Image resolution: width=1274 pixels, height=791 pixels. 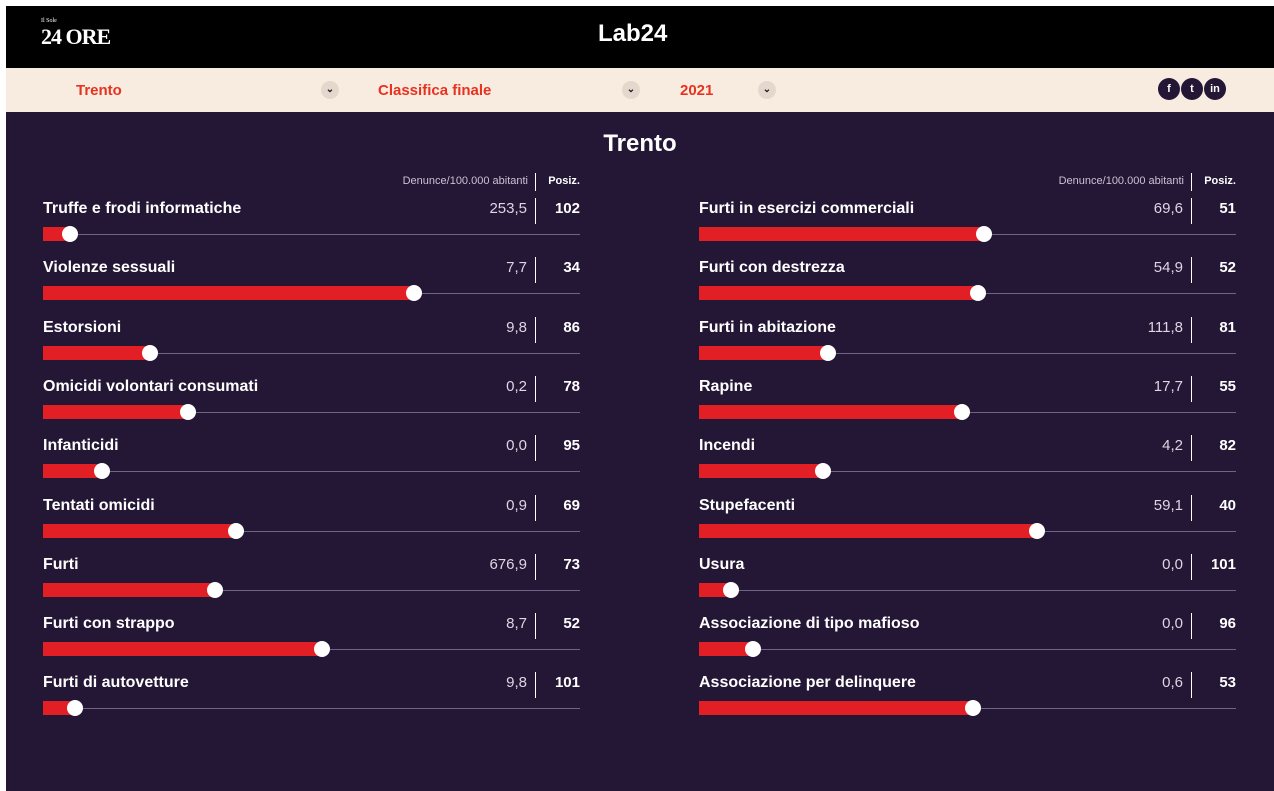 What do you see at coordinates (330, 90) in the screenshot?
I see `city-chevron-down-icon: ⌄` at bounding box center [330, 90].